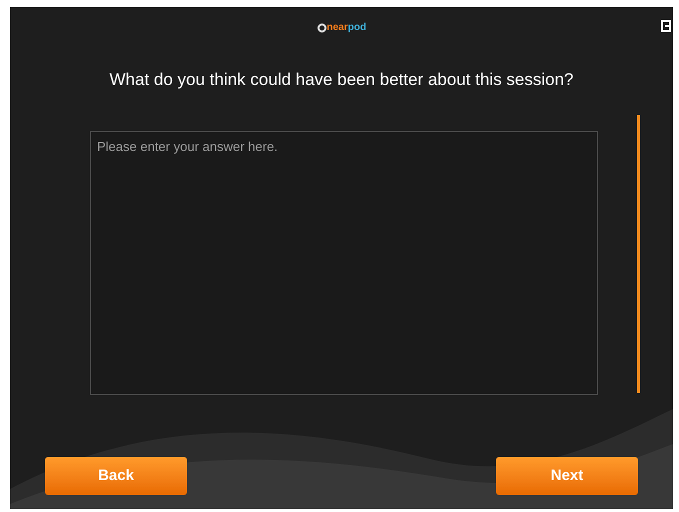 The width and height of the screenshot is (679, 512). Describe the element at coordinates (116, 476) in the screenshot. I see `nav-button: Back` at that location.